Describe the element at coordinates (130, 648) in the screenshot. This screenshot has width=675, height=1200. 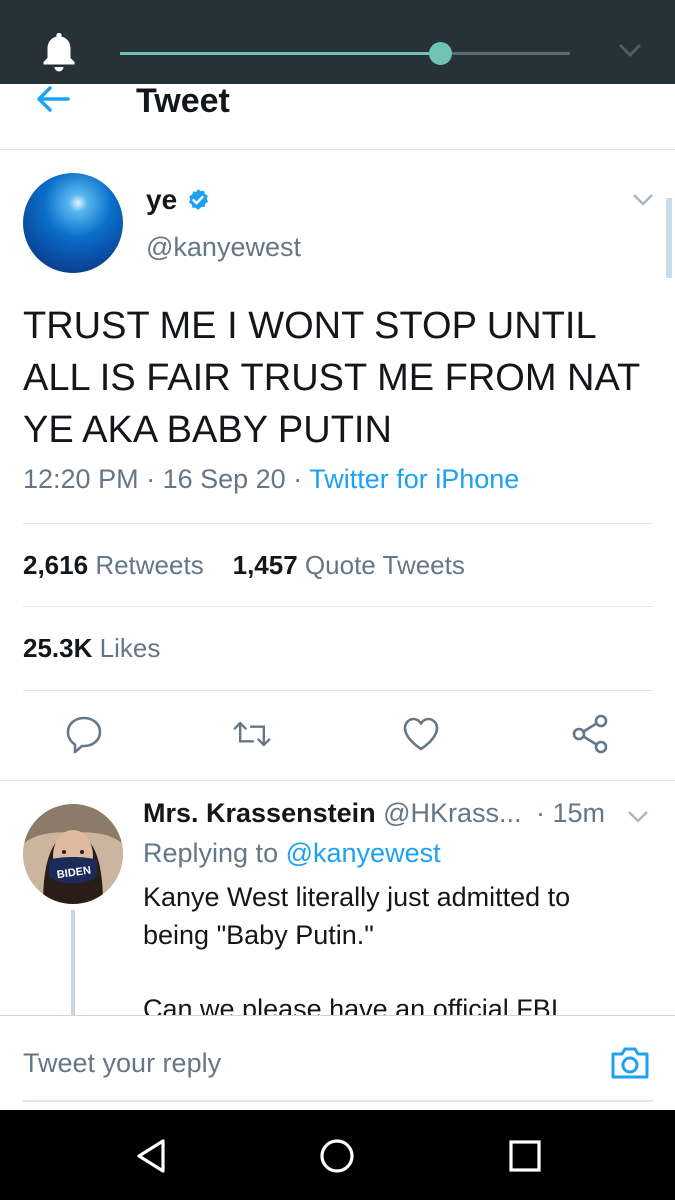
I see `likes-label: Likes` at that location.